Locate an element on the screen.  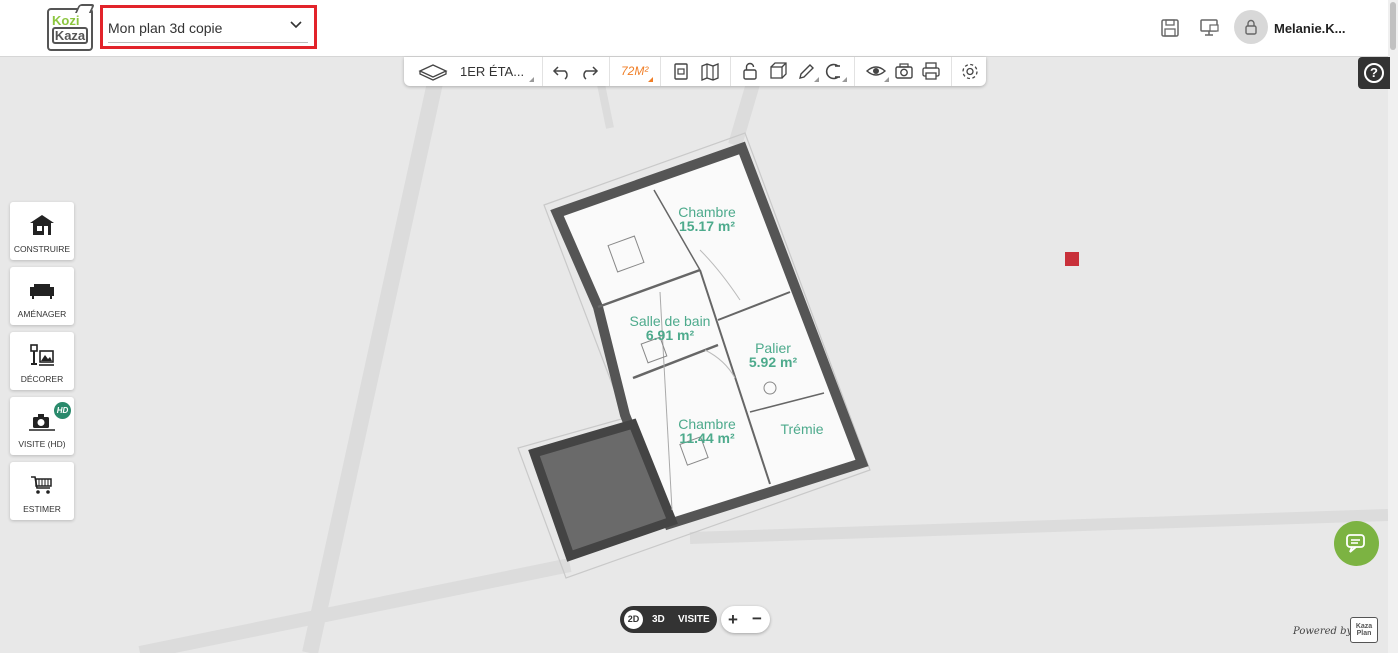
room-label-chambre-1: Chambre 15.17 m² is located at coordinates (707, 219).